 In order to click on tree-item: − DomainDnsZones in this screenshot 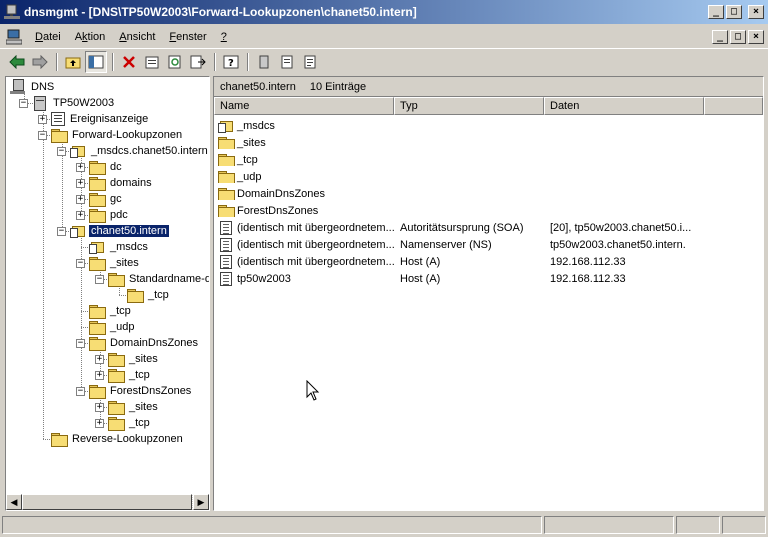, I will do `click(138, 343)`.